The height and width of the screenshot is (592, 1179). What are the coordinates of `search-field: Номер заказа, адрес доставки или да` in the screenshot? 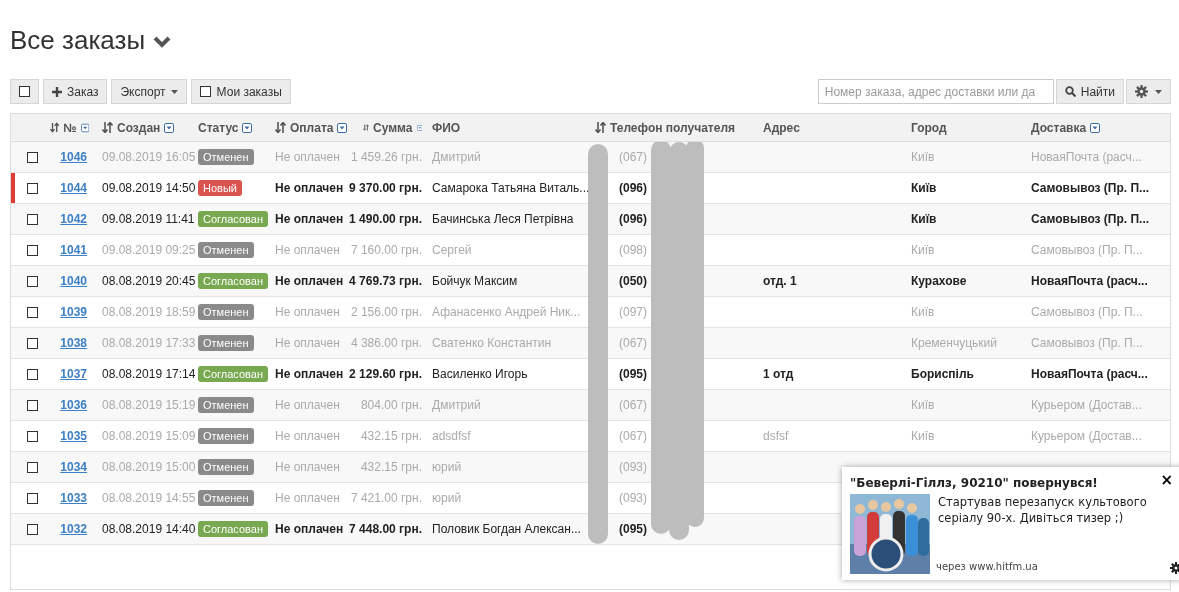 It's located at (935, 91).